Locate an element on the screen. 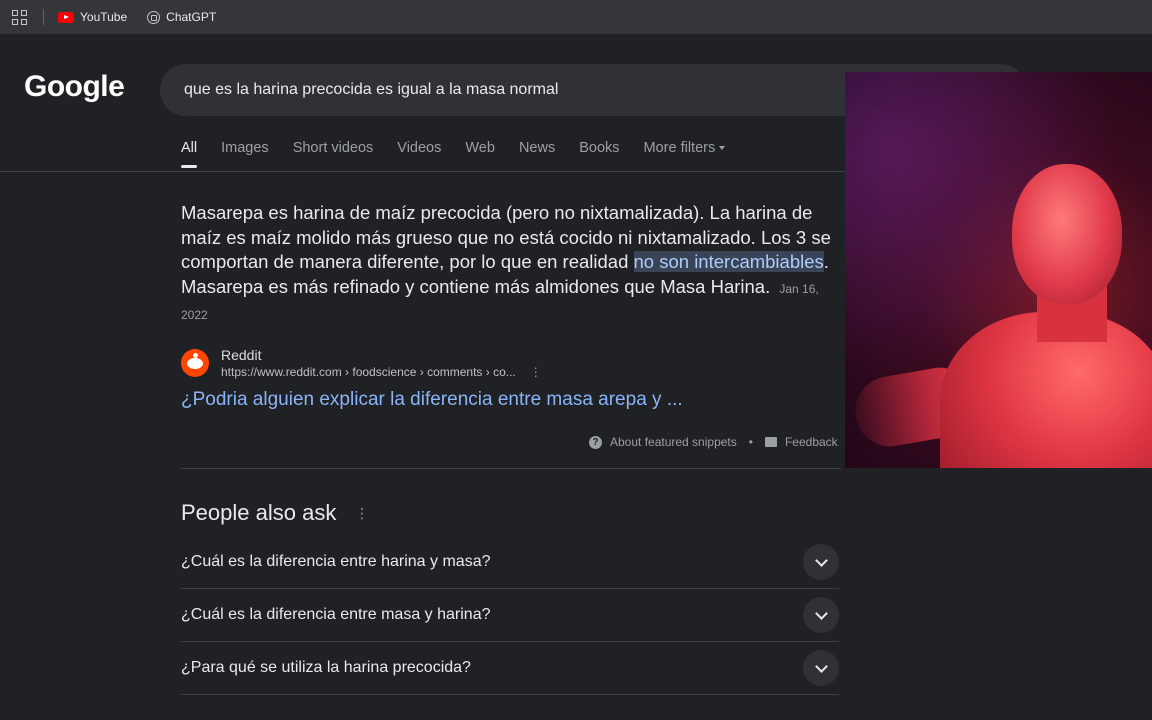  tab-videos: Videos is located at coordinates (419, 154).